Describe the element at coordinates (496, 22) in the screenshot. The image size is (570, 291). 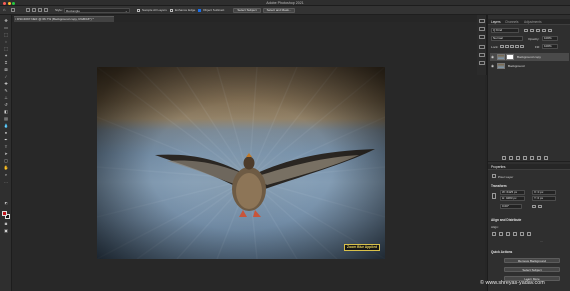
I see `tab-layers: Layers` at that location.